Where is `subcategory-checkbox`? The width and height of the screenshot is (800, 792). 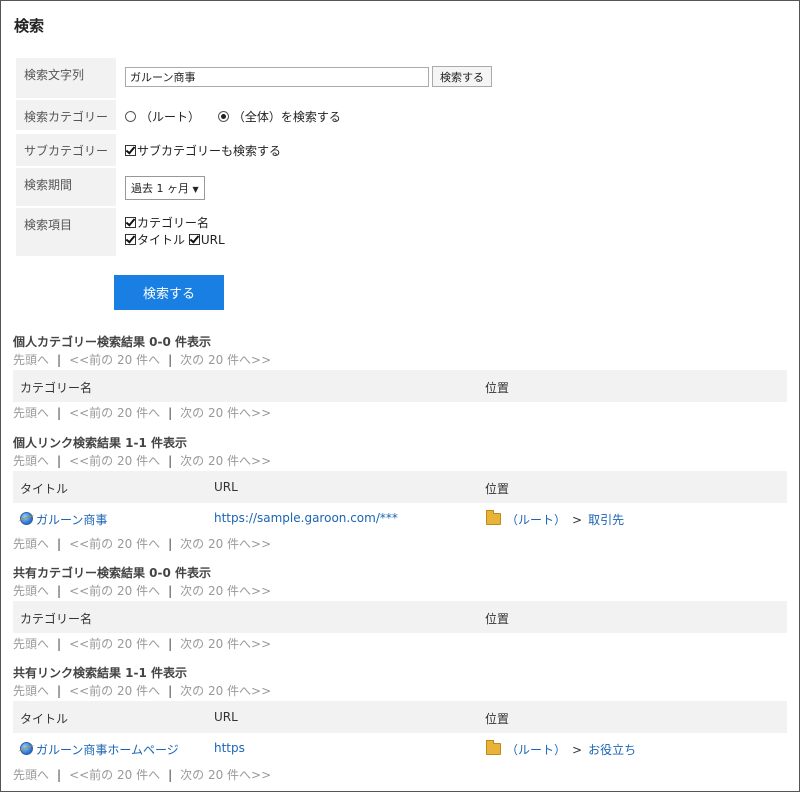
subcategory-checkbox is located at coordinates (130, 150).